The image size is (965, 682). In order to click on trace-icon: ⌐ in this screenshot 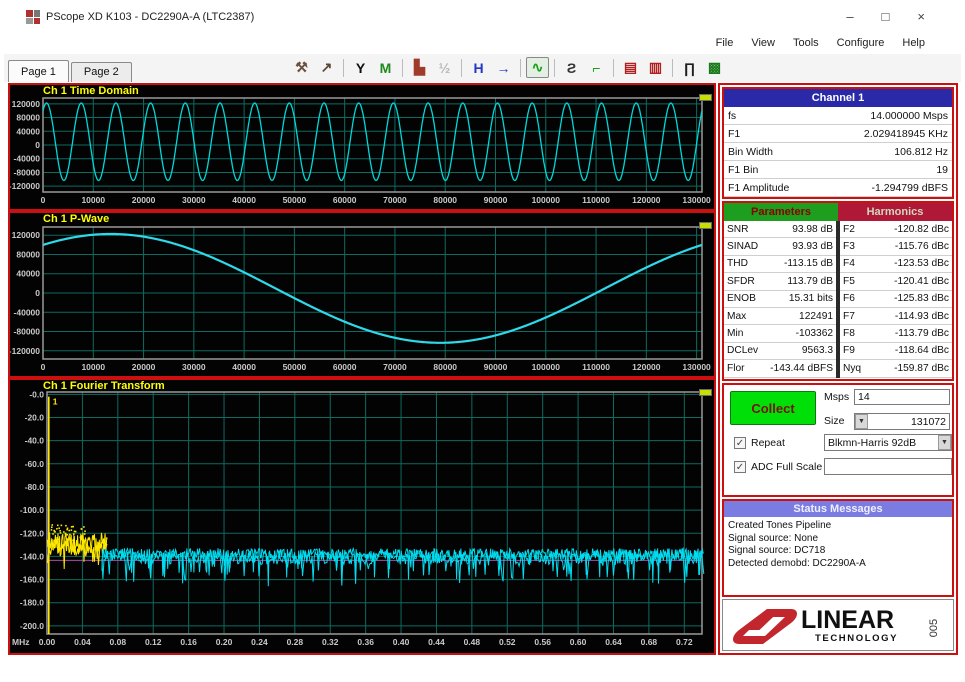, I will do `click(596, 67)`.